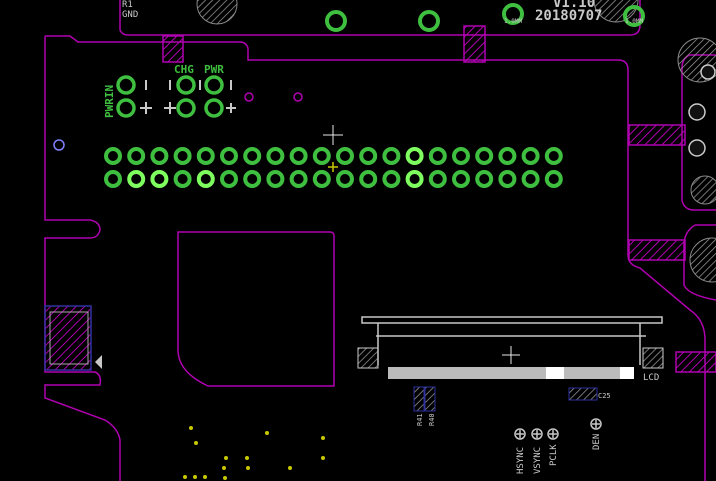 The height and width of the screenshot is (481, 716). What do you see at coordinates (176, 96) in the screenshot?
I see `power-connector` at bounding box center [176, 96].